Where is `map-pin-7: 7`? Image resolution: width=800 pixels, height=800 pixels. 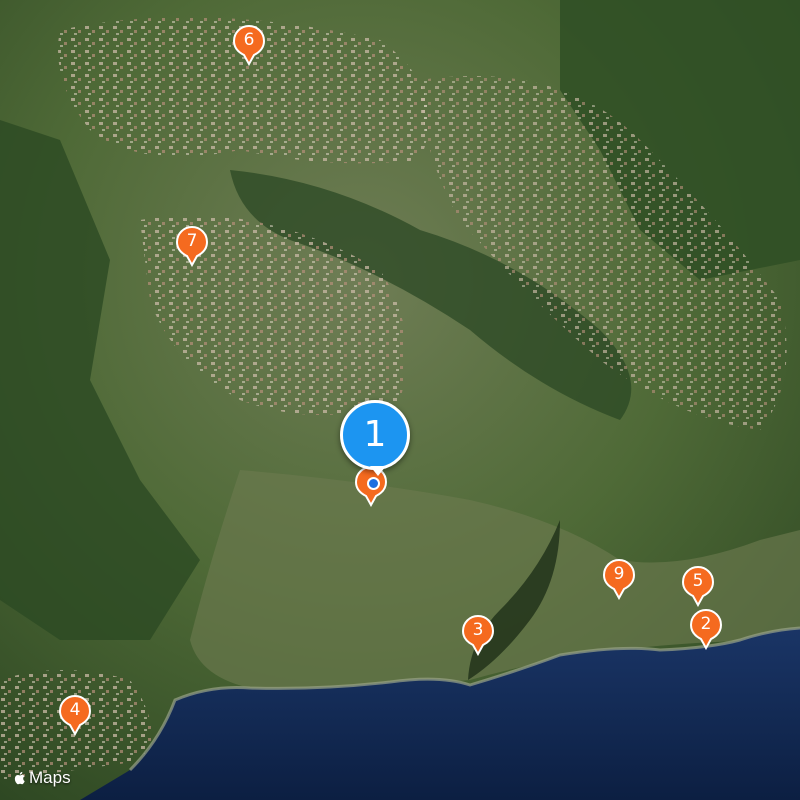 map-pin-7: 7 is located at coordinates (192, 246).